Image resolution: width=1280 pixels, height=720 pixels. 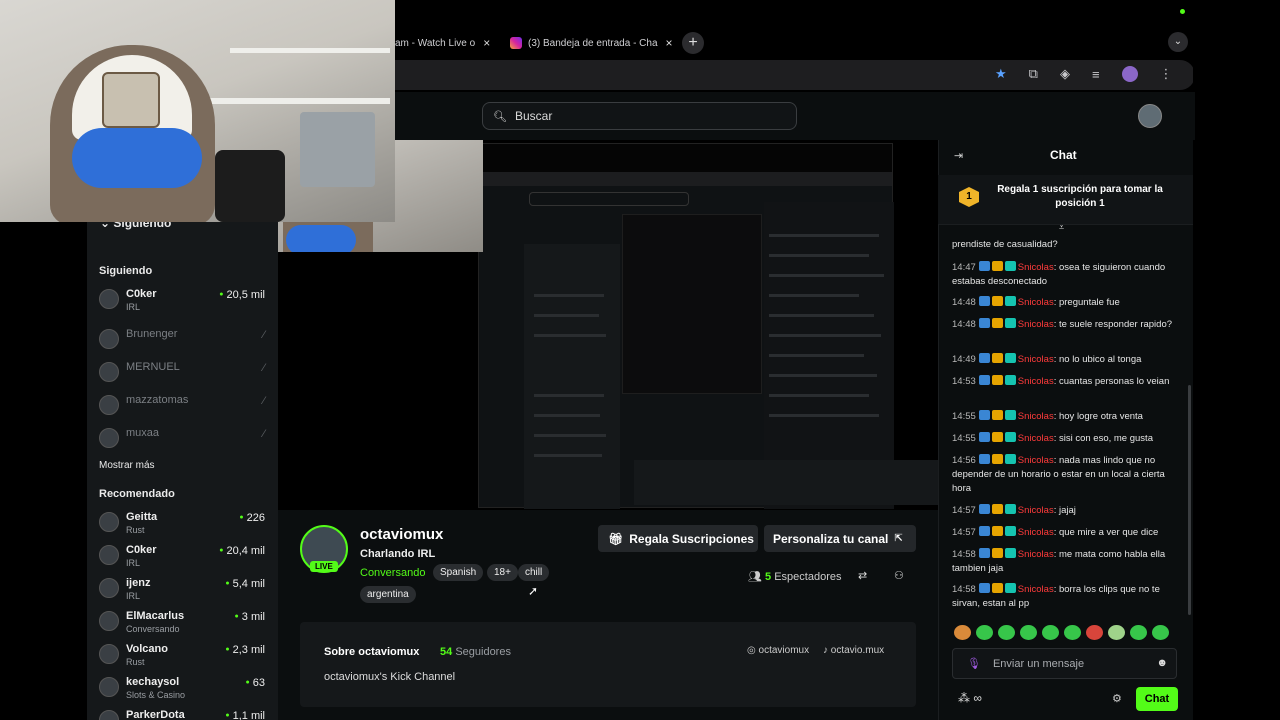 What do you see at coordinates (1089, 302) in the screenshot?
I see `message-text: preguntale fue` at bounding box center [1089, 302].